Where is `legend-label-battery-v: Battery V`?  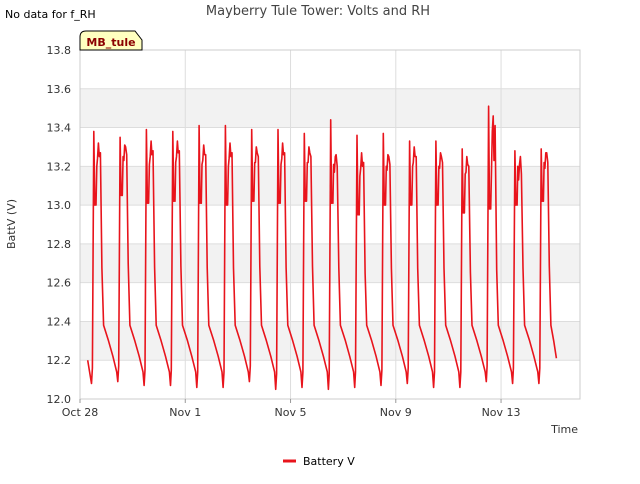
legend-label-battery-v: Battery V is located at coordinates (329, 461).